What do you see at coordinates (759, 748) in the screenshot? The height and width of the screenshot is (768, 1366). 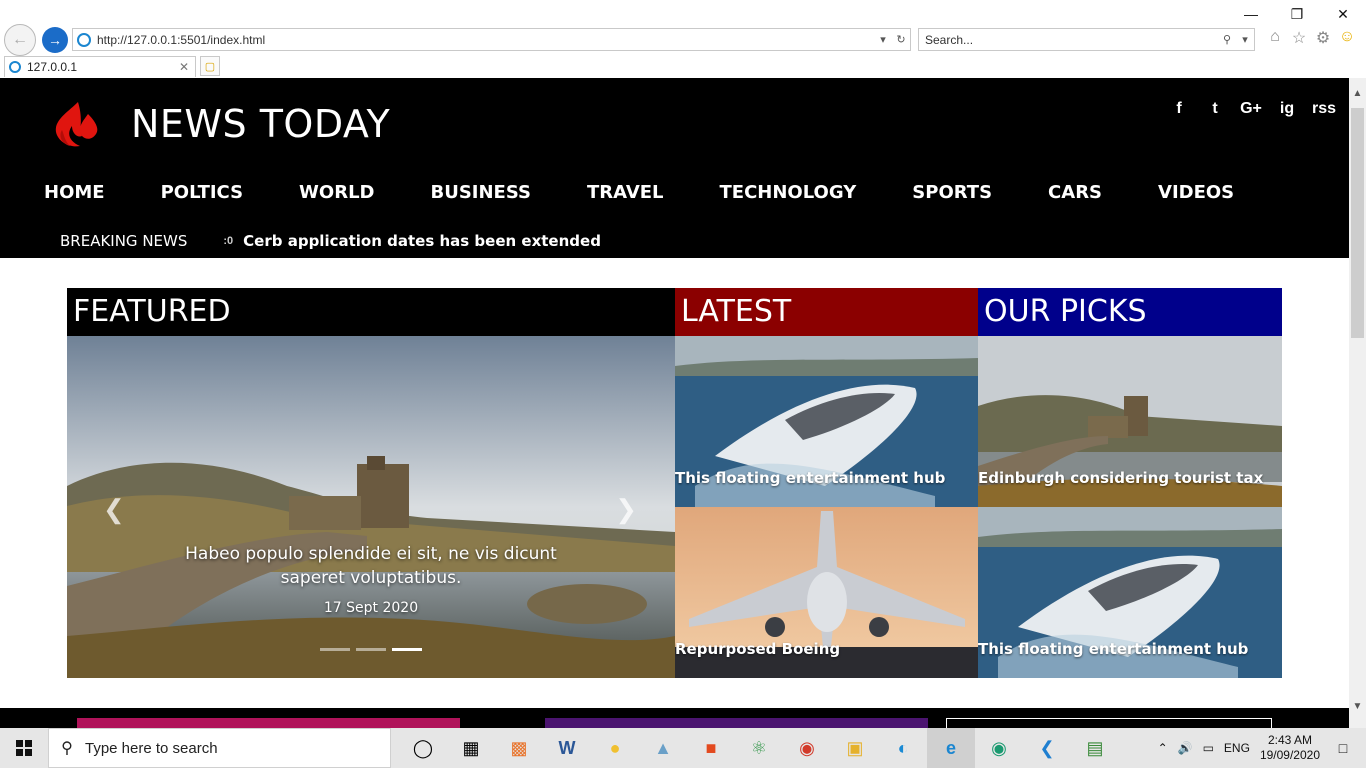 I see `atom-editor-icon: ⚛` at bounding box center [759, 748].